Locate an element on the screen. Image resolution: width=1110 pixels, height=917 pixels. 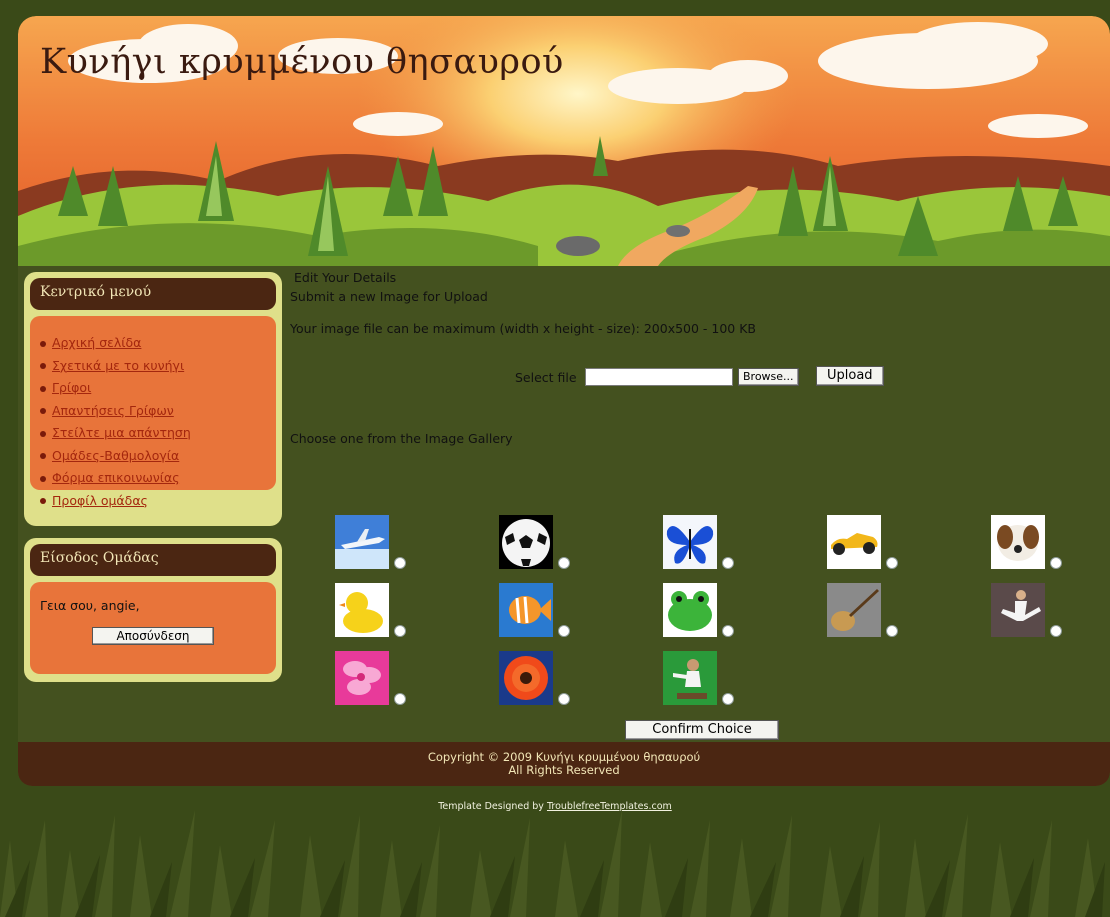
fish-thumbnail is located at coordinates (526, 610).